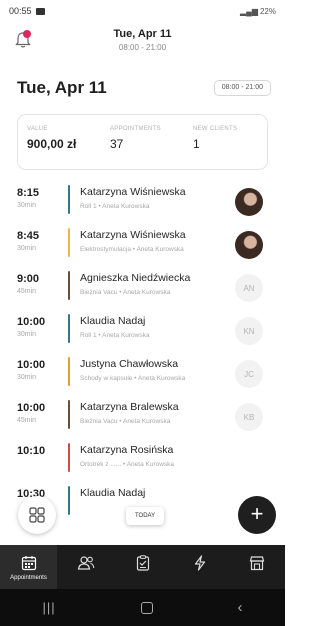 This screenshot has width=320, height=626. Describe the element at coordinates (199, 563) in the screenshot. I see `lightning-icon` at that location.